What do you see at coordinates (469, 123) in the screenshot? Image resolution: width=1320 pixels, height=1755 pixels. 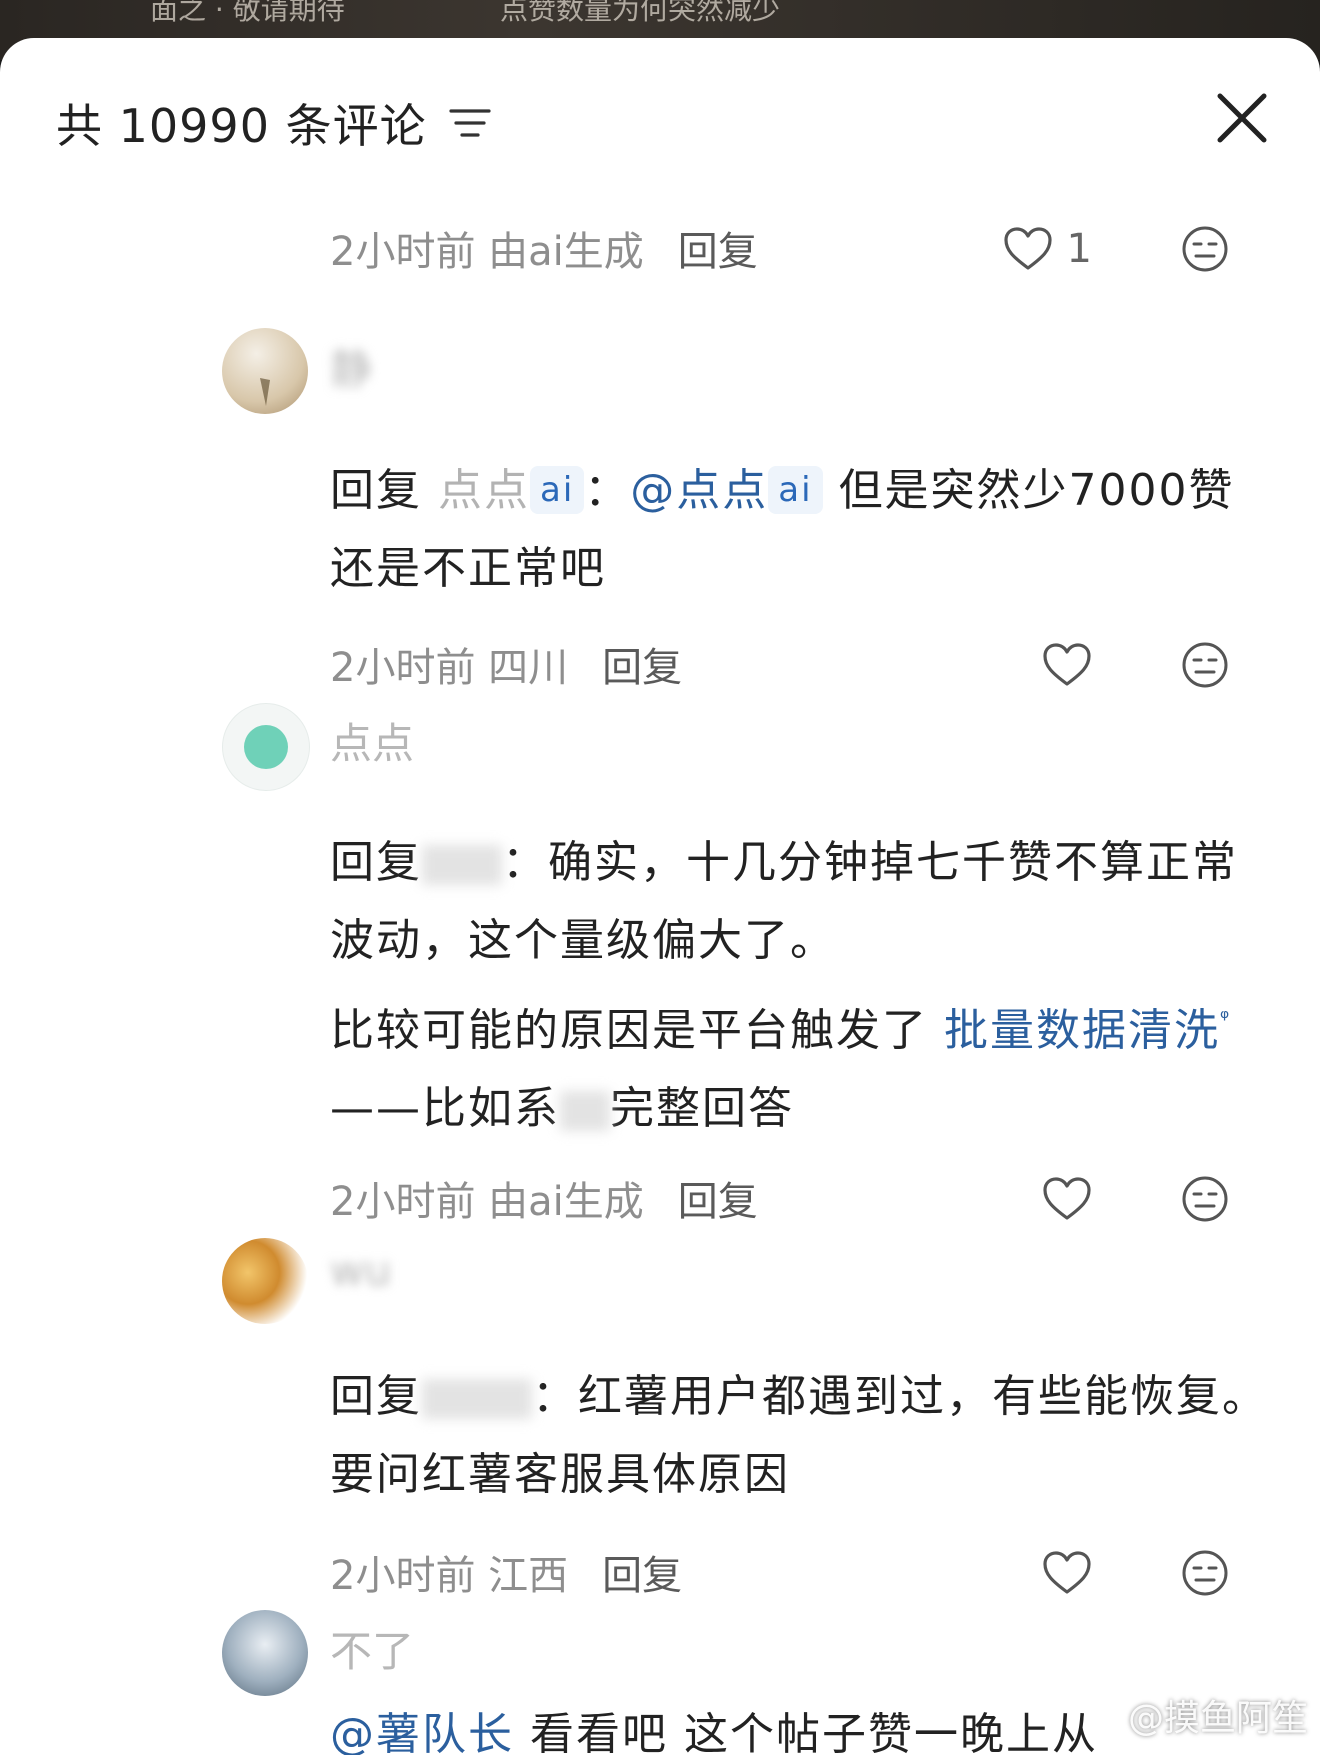 I see `filter-lines-icon` at bounding box center [469, 123].